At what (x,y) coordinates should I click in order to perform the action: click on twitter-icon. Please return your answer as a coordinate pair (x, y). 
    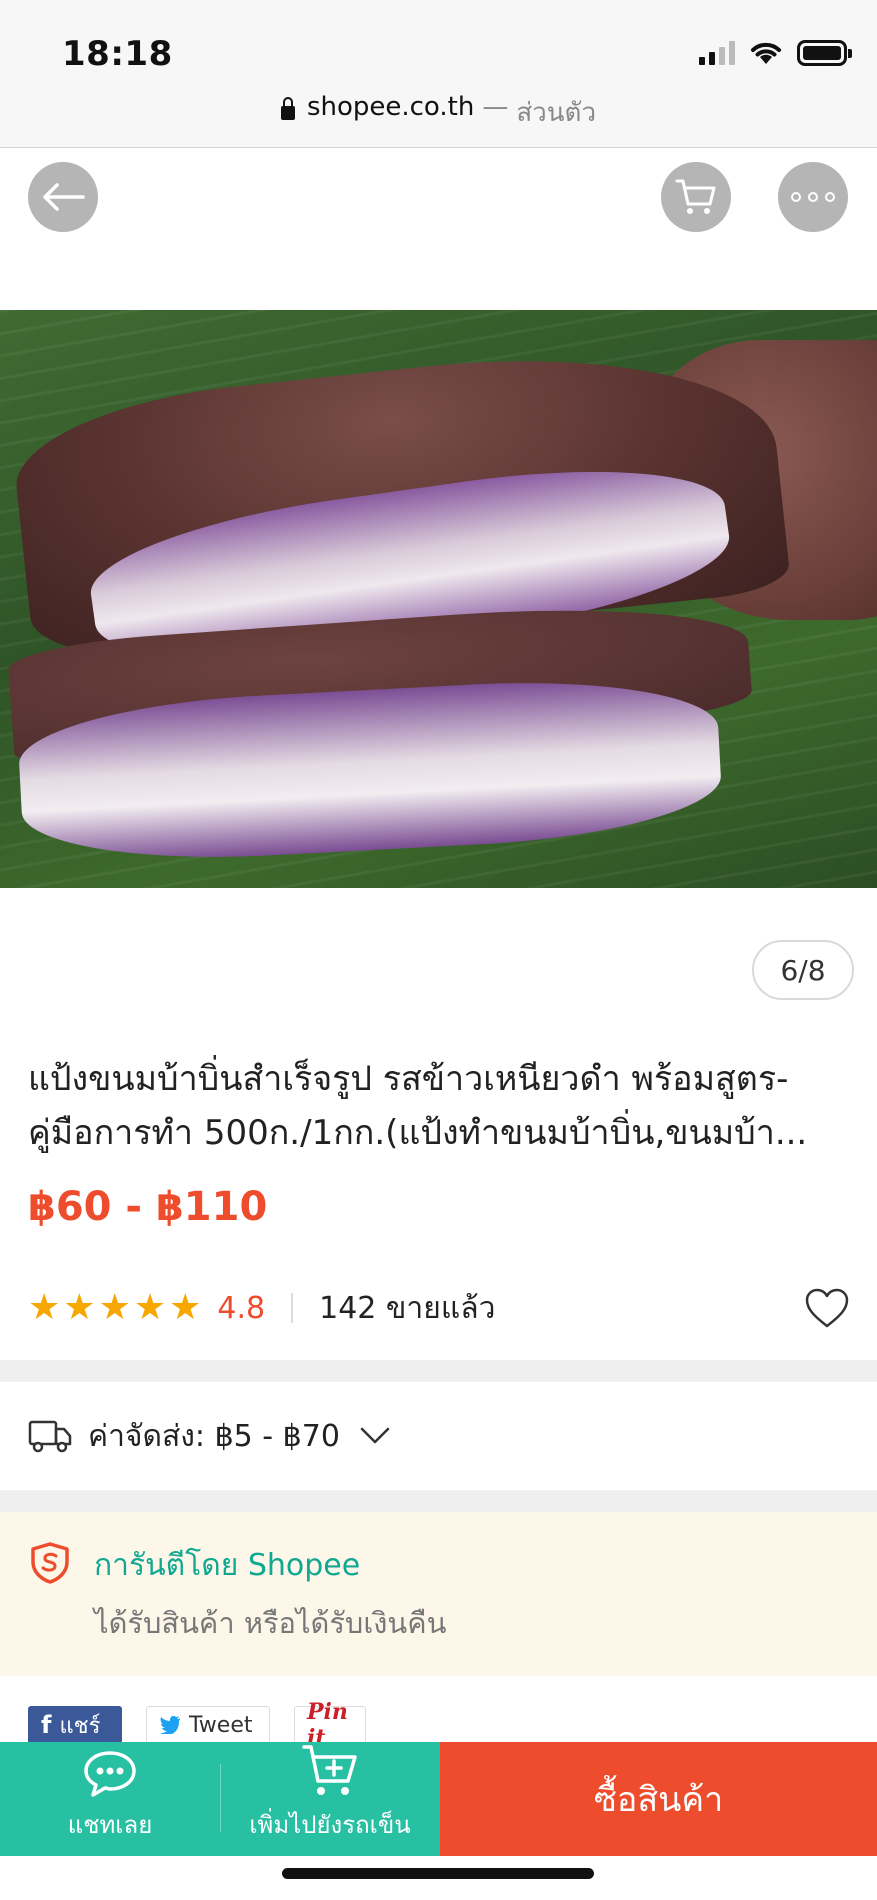
    Looking at the image, I should click on (170, 1725).